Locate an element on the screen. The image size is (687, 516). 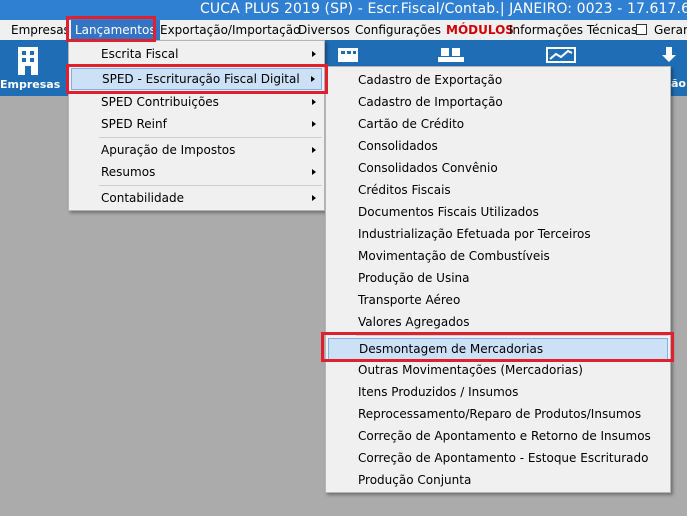
menu-item-escrita-fiscal: Escrita Fiscal is located at coordinates (196, 54).